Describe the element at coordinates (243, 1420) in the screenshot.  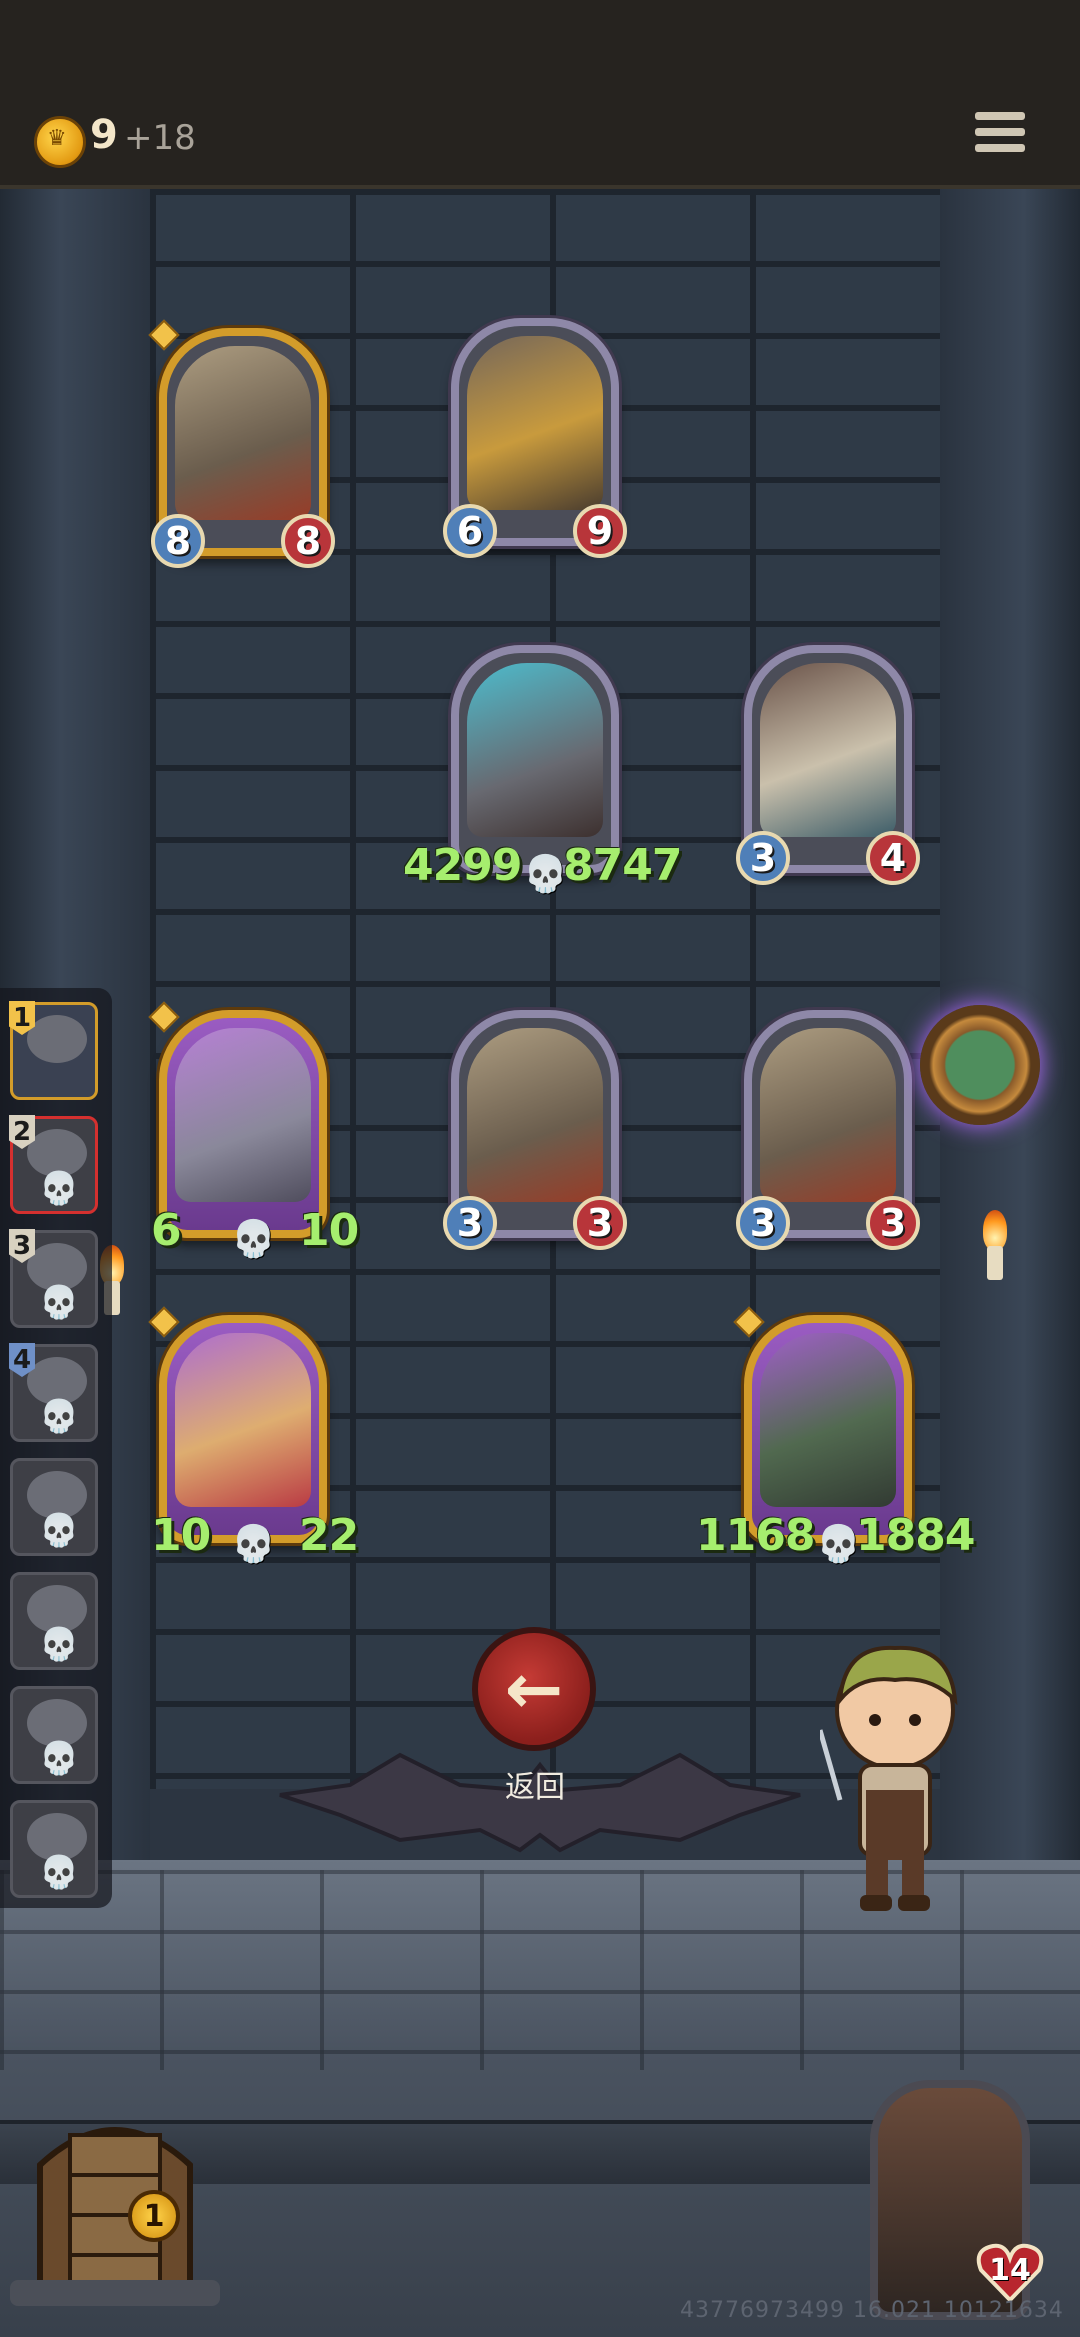
I see `pinocchio-icon` at that location.